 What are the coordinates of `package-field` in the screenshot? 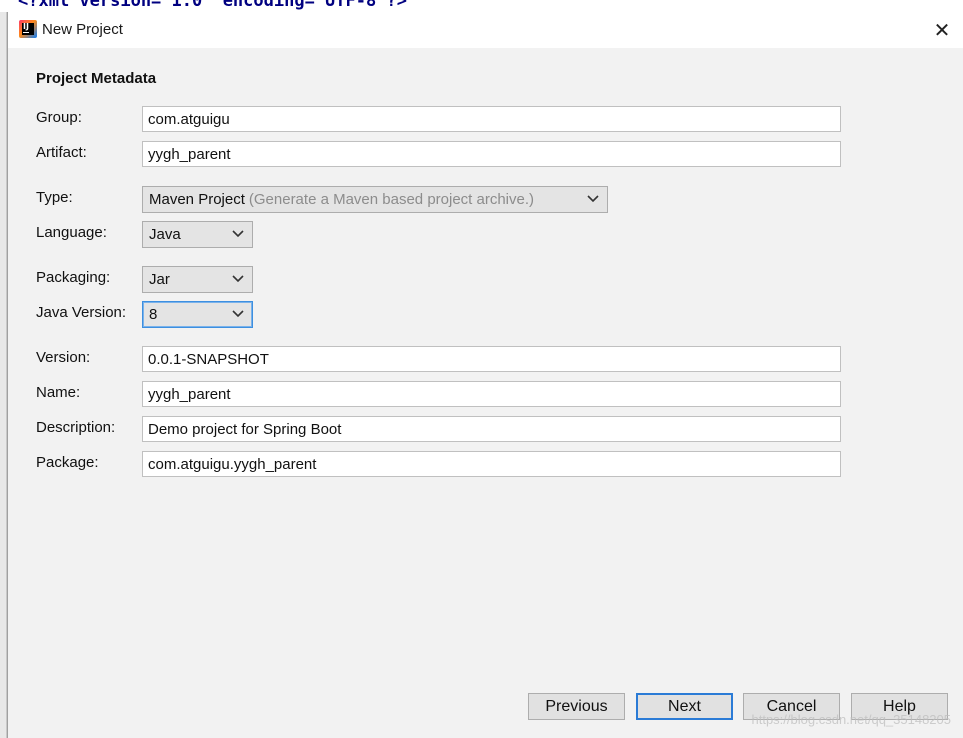 It's located at (491, 464).